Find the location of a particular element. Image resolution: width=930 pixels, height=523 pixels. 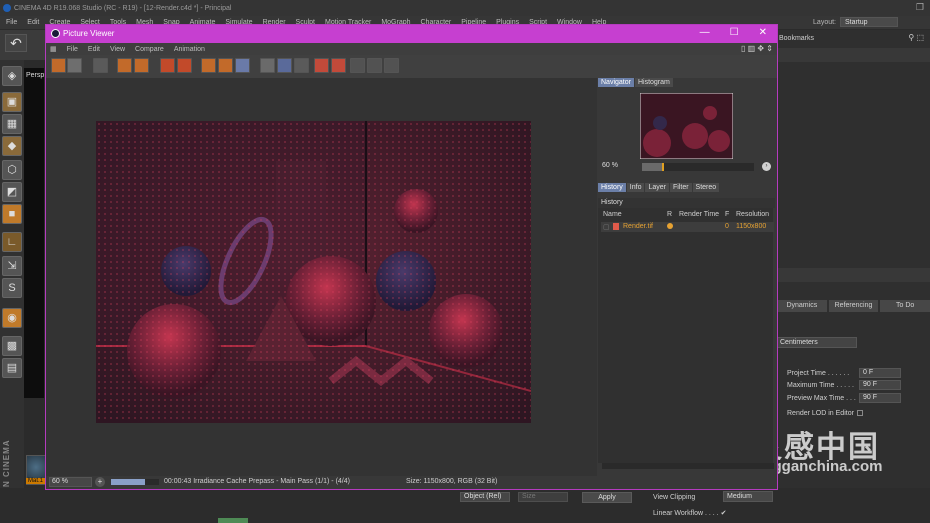

bookmarks-label: Bookmarks ⚲ ⬚ is located at coordinates (853, 39).